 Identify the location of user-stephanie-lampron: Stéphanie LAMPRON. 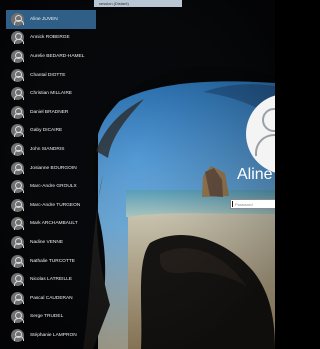
(51, 335).